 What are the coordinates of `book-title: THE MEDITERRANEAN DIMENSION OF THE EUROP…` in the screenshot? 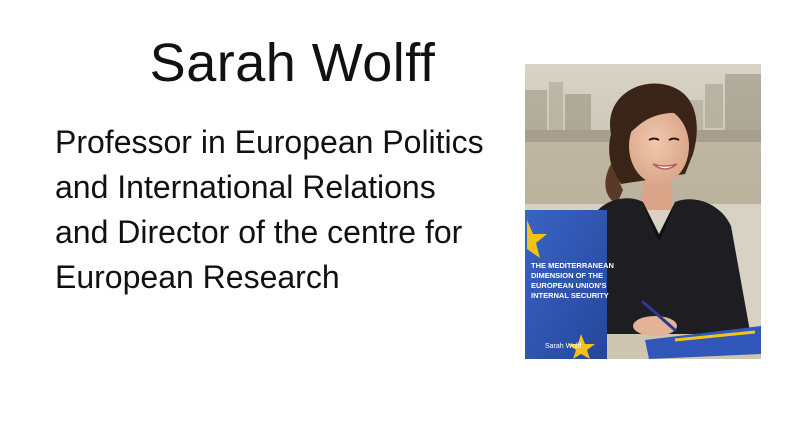 It's located at (572, 280).